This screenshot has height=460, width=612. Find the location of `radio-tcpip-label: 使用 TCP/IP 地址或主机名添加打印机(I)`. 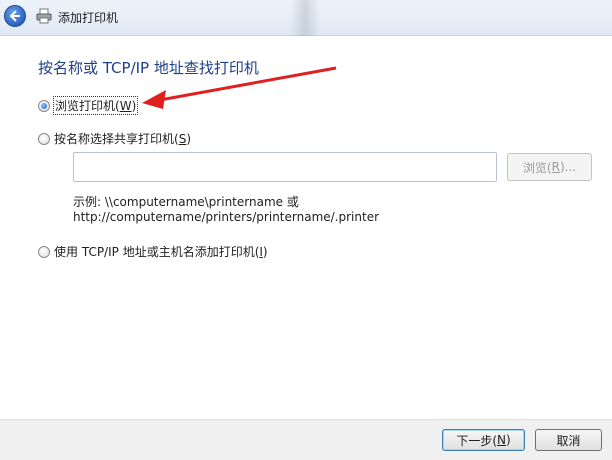

radio-tcpip-label: 使用 TCP/IP 地址或主机名添加打印机(I) is located at coordinates (161, 252).